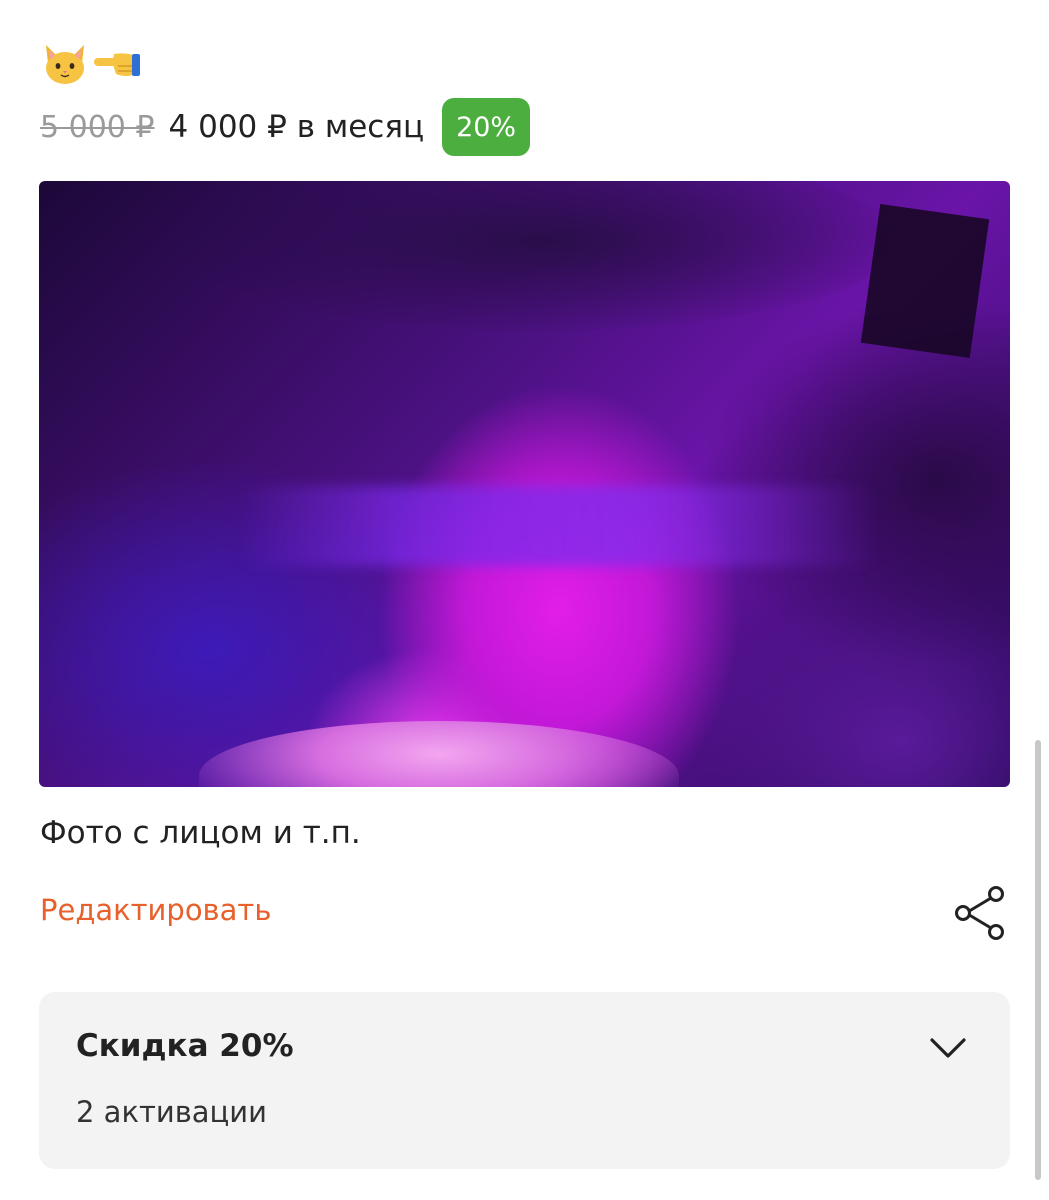 This screenshot has width=1049, height=1200. What do you see at coordinates (117, 64) in the screenshot?
I see `pointing-left-hand-icon` at bounding box center [117, 64].